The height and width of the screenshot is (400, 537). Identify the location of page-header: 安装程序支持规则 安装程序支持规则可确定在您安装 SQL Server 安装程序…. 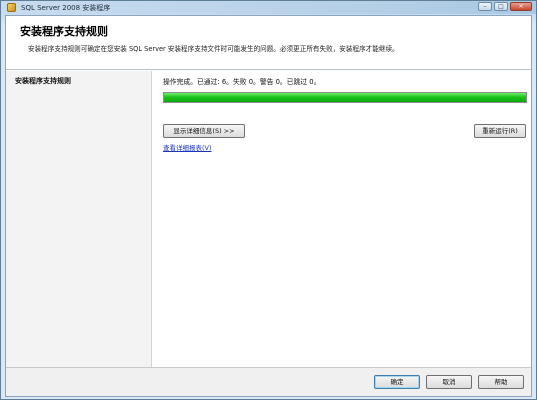
(268, 43).